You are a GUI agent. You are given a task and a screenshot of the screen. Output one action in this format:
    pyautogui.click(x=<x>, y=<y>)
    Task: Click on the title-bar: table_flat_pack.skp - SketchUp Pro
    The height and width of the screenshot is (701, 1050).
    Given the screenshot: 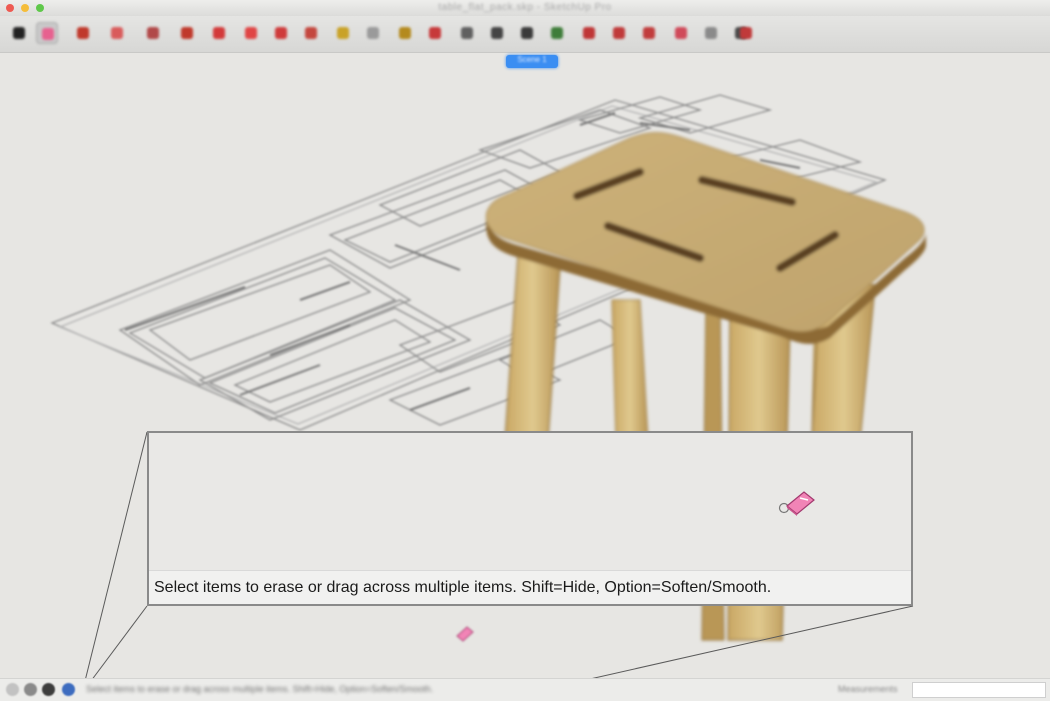 What is the action you would take?
    pyautogui.click(x=525, y=8)
    